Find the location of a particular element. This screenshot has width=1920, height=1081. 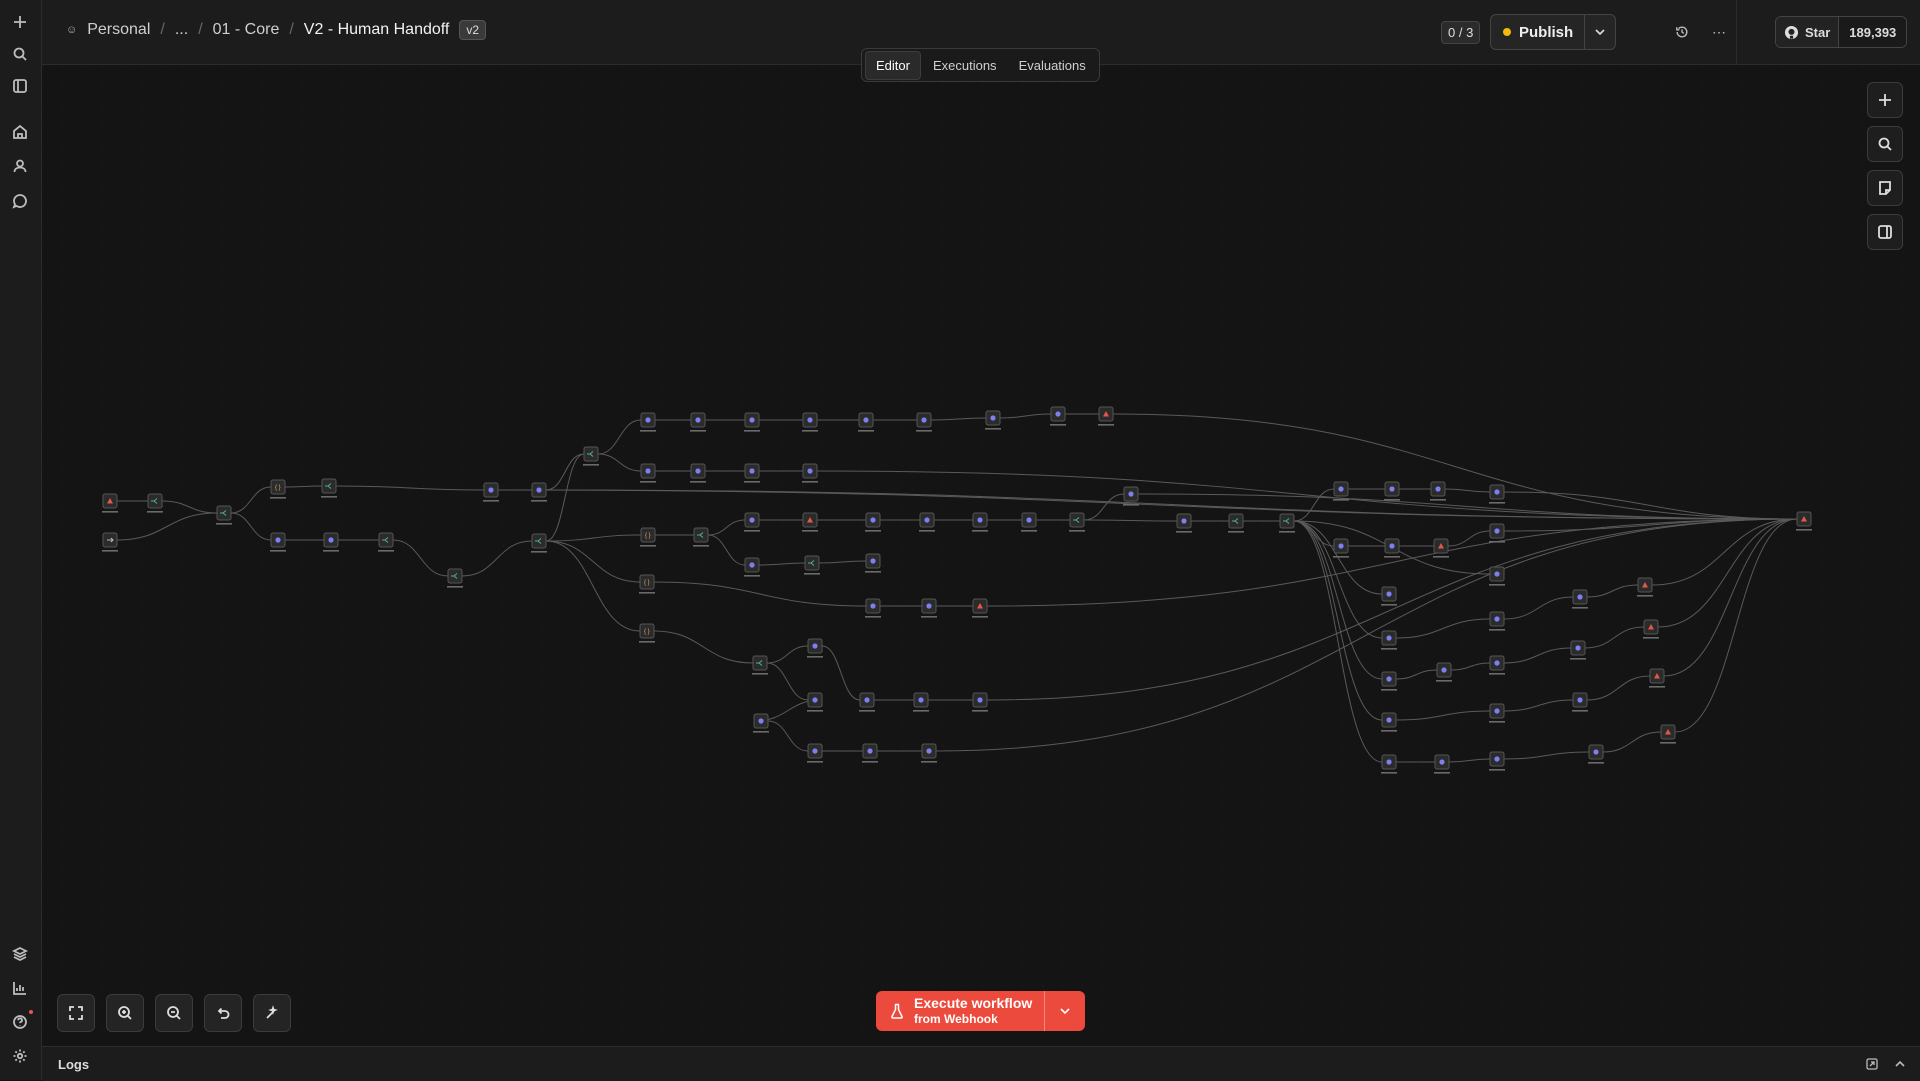

chat-icon is located at coordinates (20, 201).